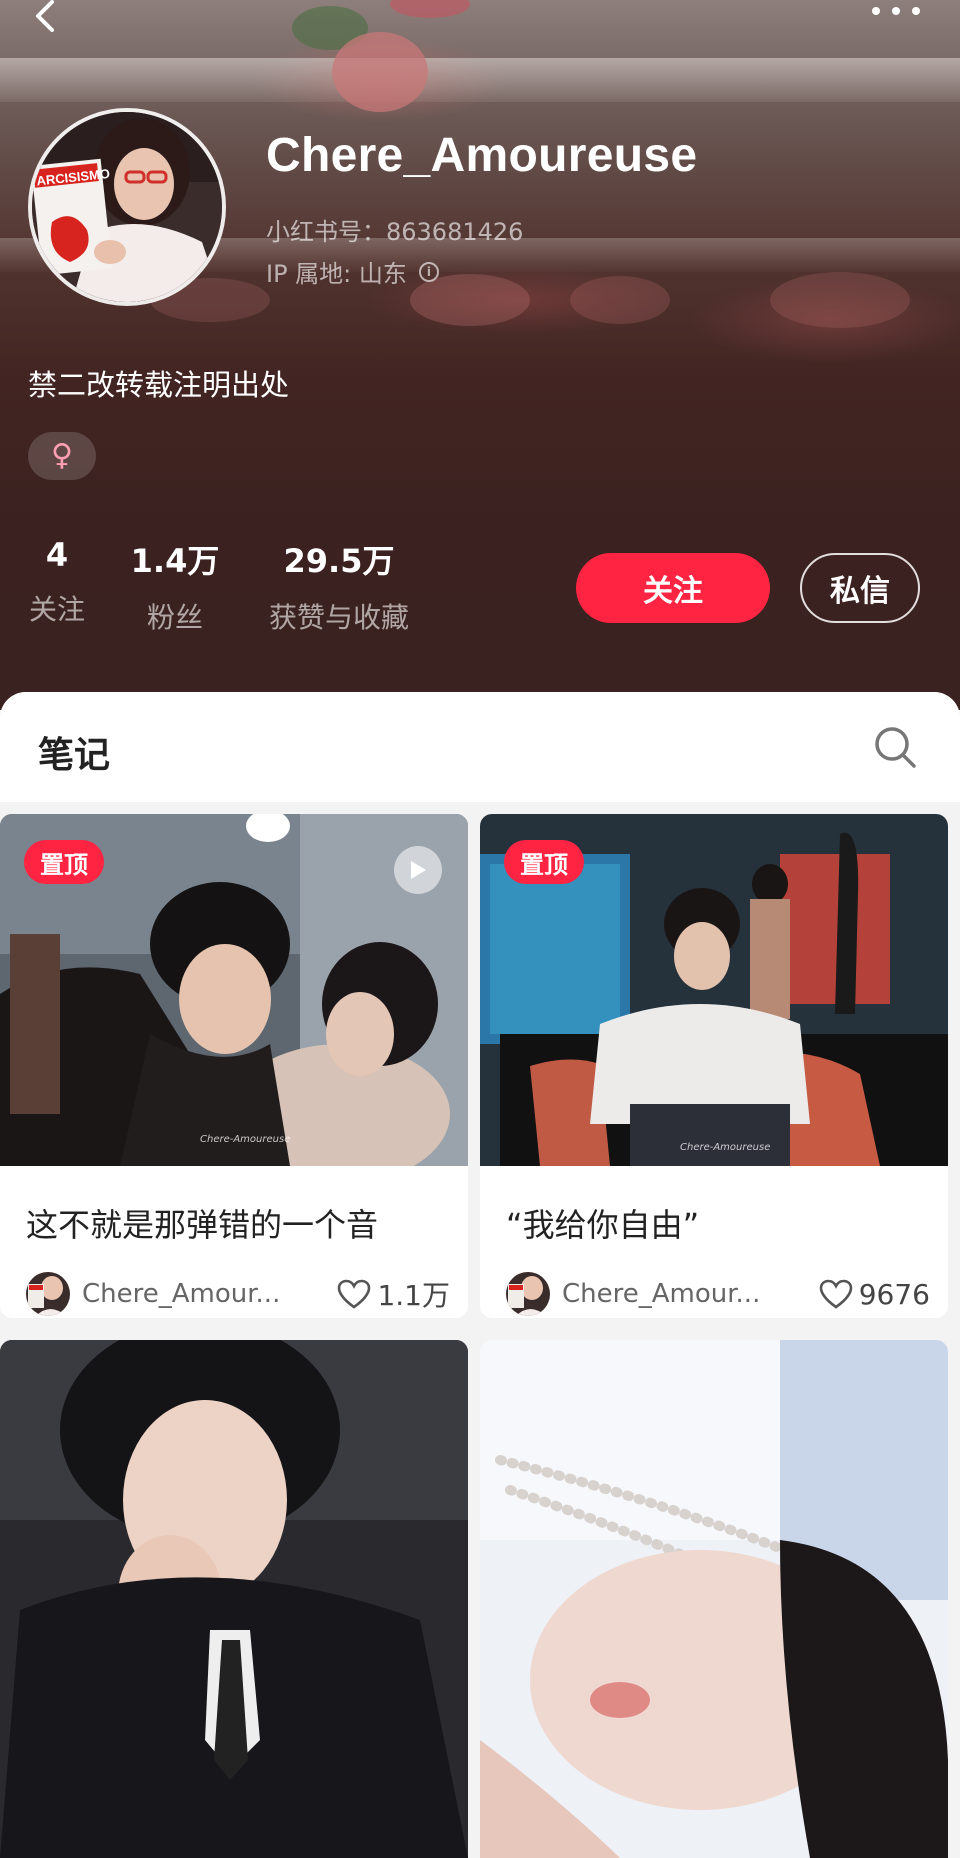 The width and height of the screenshot is (960, 1858). I want to click on follow-button: 关注, so click(673, 588).